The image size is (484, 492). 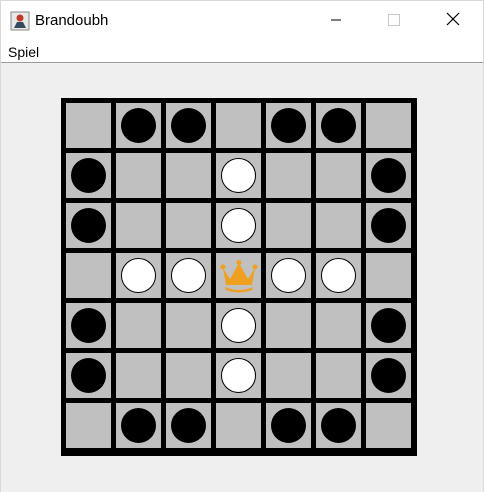 I want to click on crown-icon, so click(x=239, y=276).